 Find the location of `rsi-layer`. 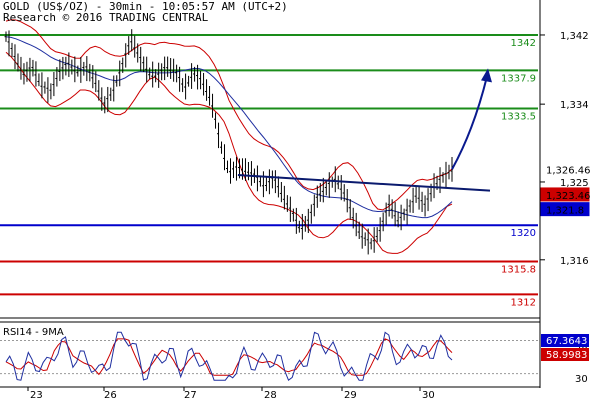

rsi-layer is located at coordinates (269, 356).